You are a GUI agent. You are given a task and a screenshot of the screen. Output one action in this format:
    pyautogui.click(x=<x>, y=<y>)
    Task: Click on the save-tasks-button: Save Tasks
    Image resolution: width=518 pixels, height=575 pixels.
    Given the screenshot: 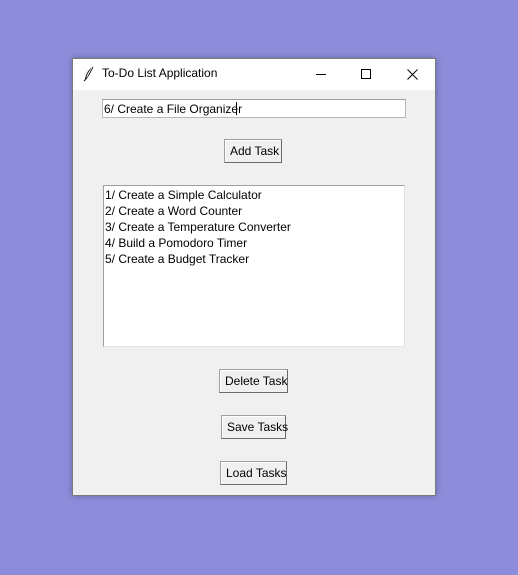 What is the action you would take?
    pyautogui.click(x=254, y=427)
    